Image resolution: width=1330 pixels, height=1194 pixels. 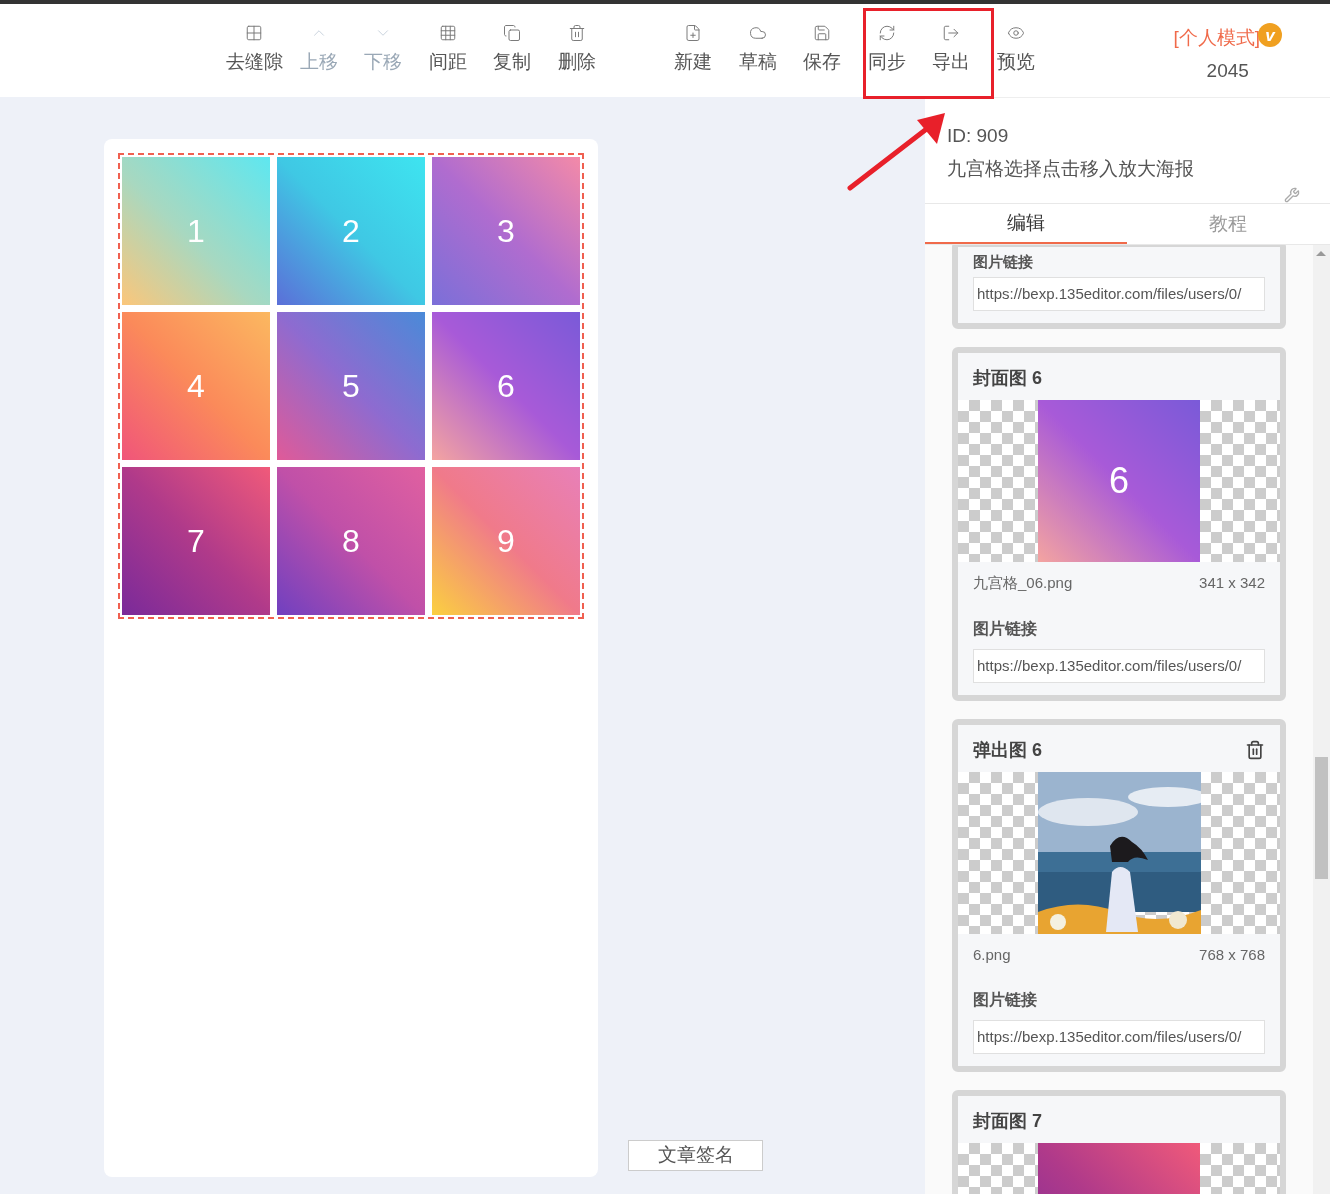 What do you see at coordinates (757, 60) in the screenshot?
I see `toolbar-button: 草稿` at bounding box center [757, 60].